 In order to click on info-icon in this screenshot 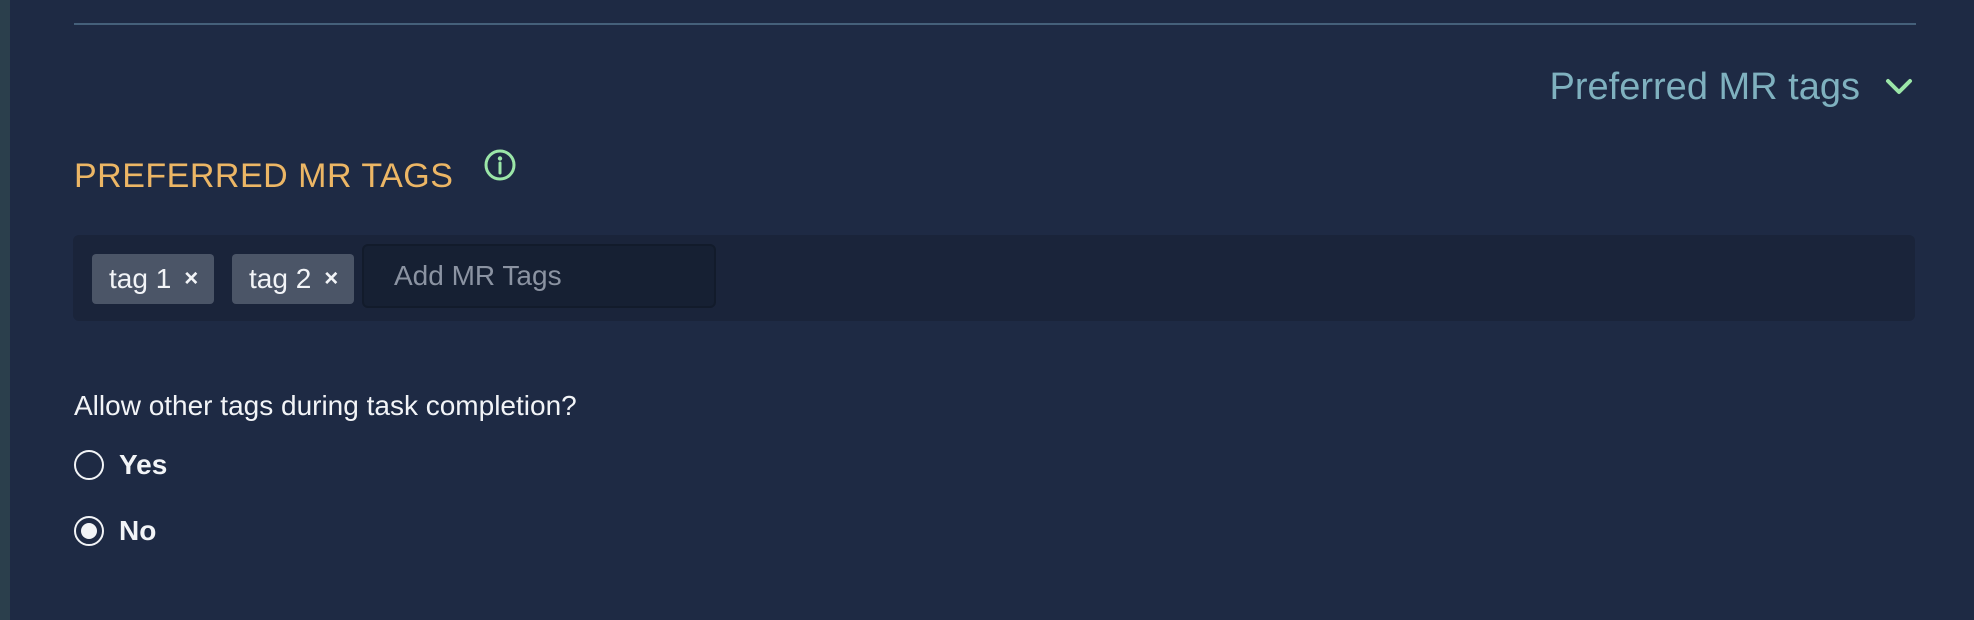, I will do `click(500, 165)`.